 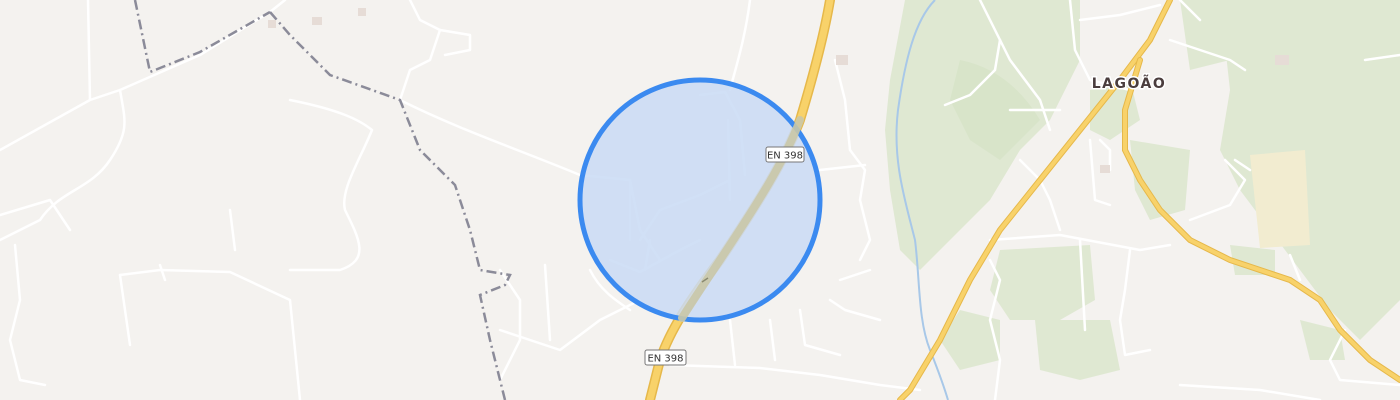 I want to click on road-shield-2-text: EN 398, so click(x=665, y=359).